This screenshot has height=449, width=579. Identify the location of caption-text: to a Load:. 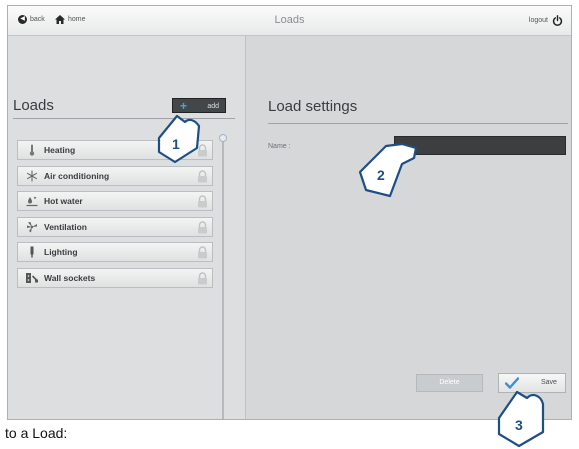
(36, 433).